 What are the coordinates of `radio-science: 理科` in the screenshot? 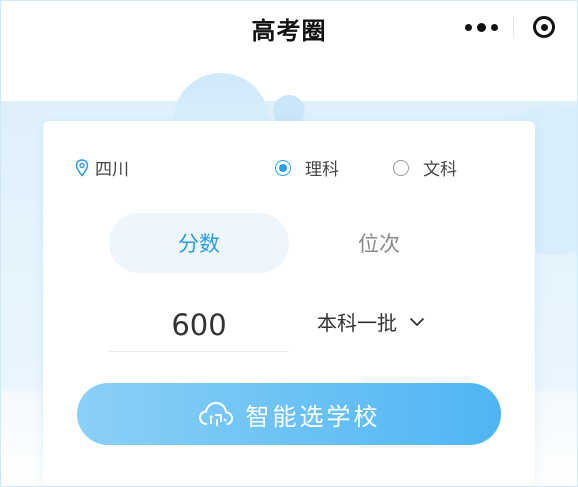 It's located at (307, 167).